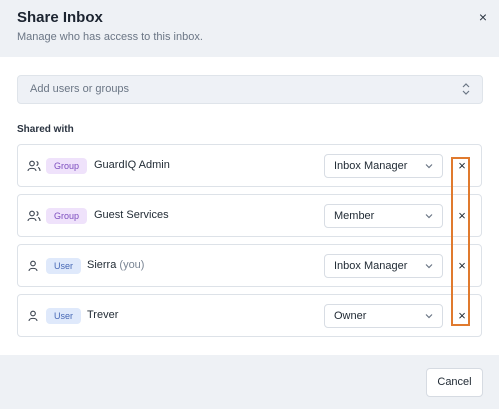  Describe the element at coordinates (45, 129) in the screenshot. I see `shared-with-label: Shared with` at that location.